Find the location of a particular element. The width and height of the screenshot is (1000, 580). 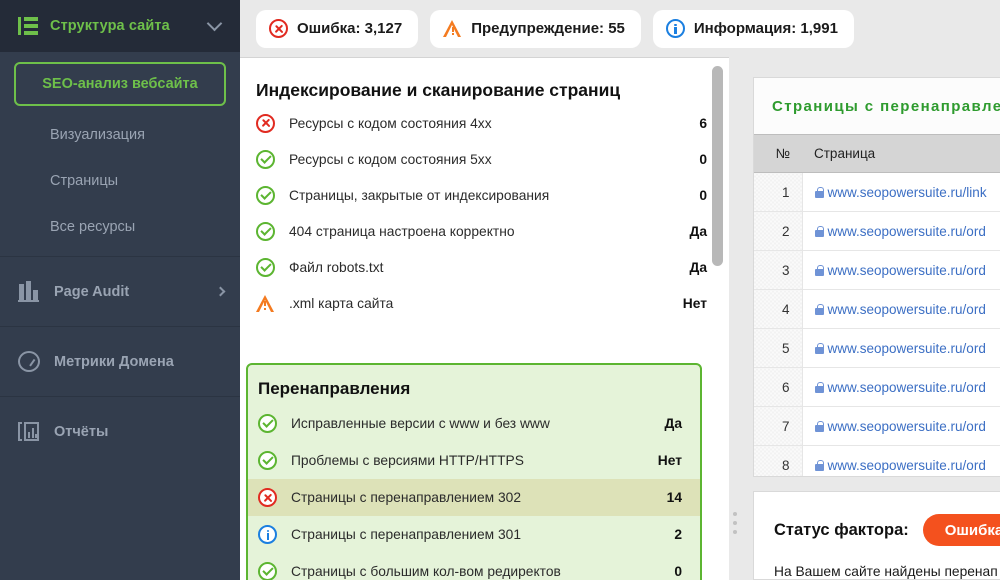

factor-row: Исправленные версии с www и без www Да is located at coordinates (474, 423).